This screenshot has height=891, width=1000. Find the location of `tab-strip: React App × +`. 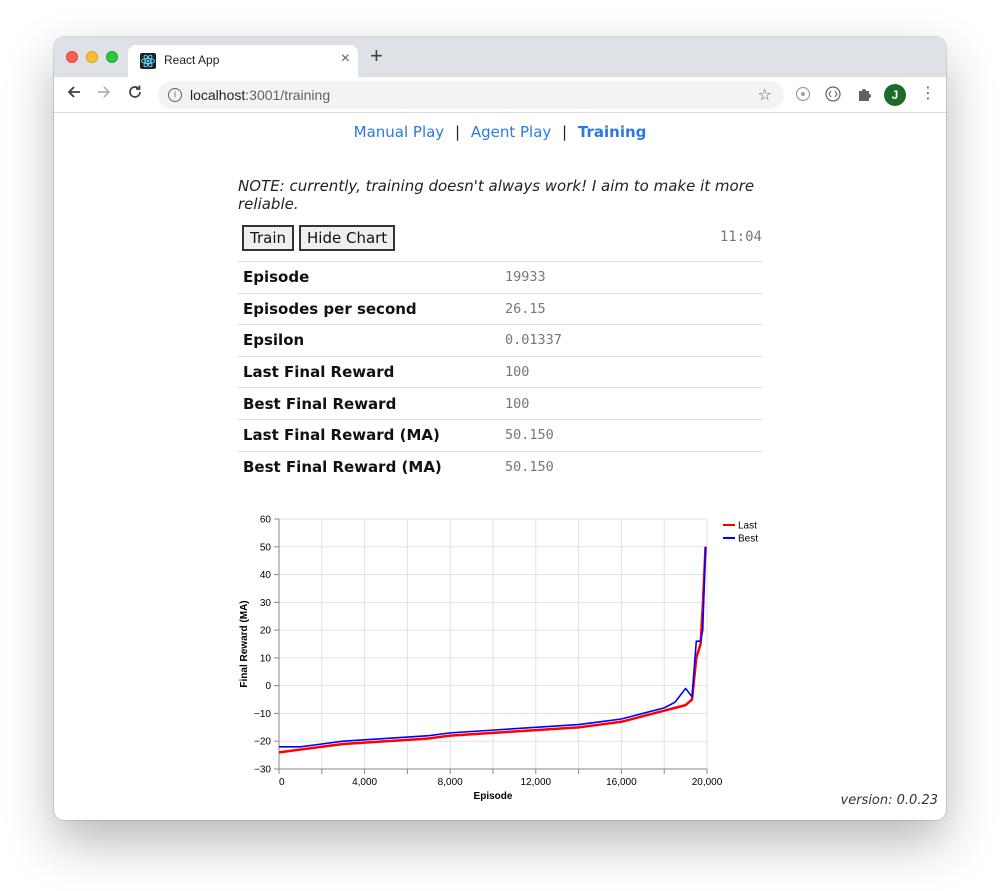

tab-strip: React App × + is located at coordinates (500, 57).